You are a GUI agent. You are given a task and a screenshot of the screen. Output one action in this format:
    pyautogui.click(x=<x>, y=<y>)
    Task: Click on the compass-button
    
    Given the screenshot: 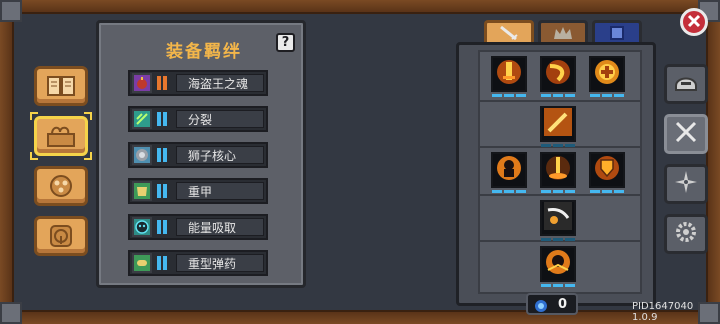 What is the action you would take?
    pyautogui.click(x=686, y=184)
    